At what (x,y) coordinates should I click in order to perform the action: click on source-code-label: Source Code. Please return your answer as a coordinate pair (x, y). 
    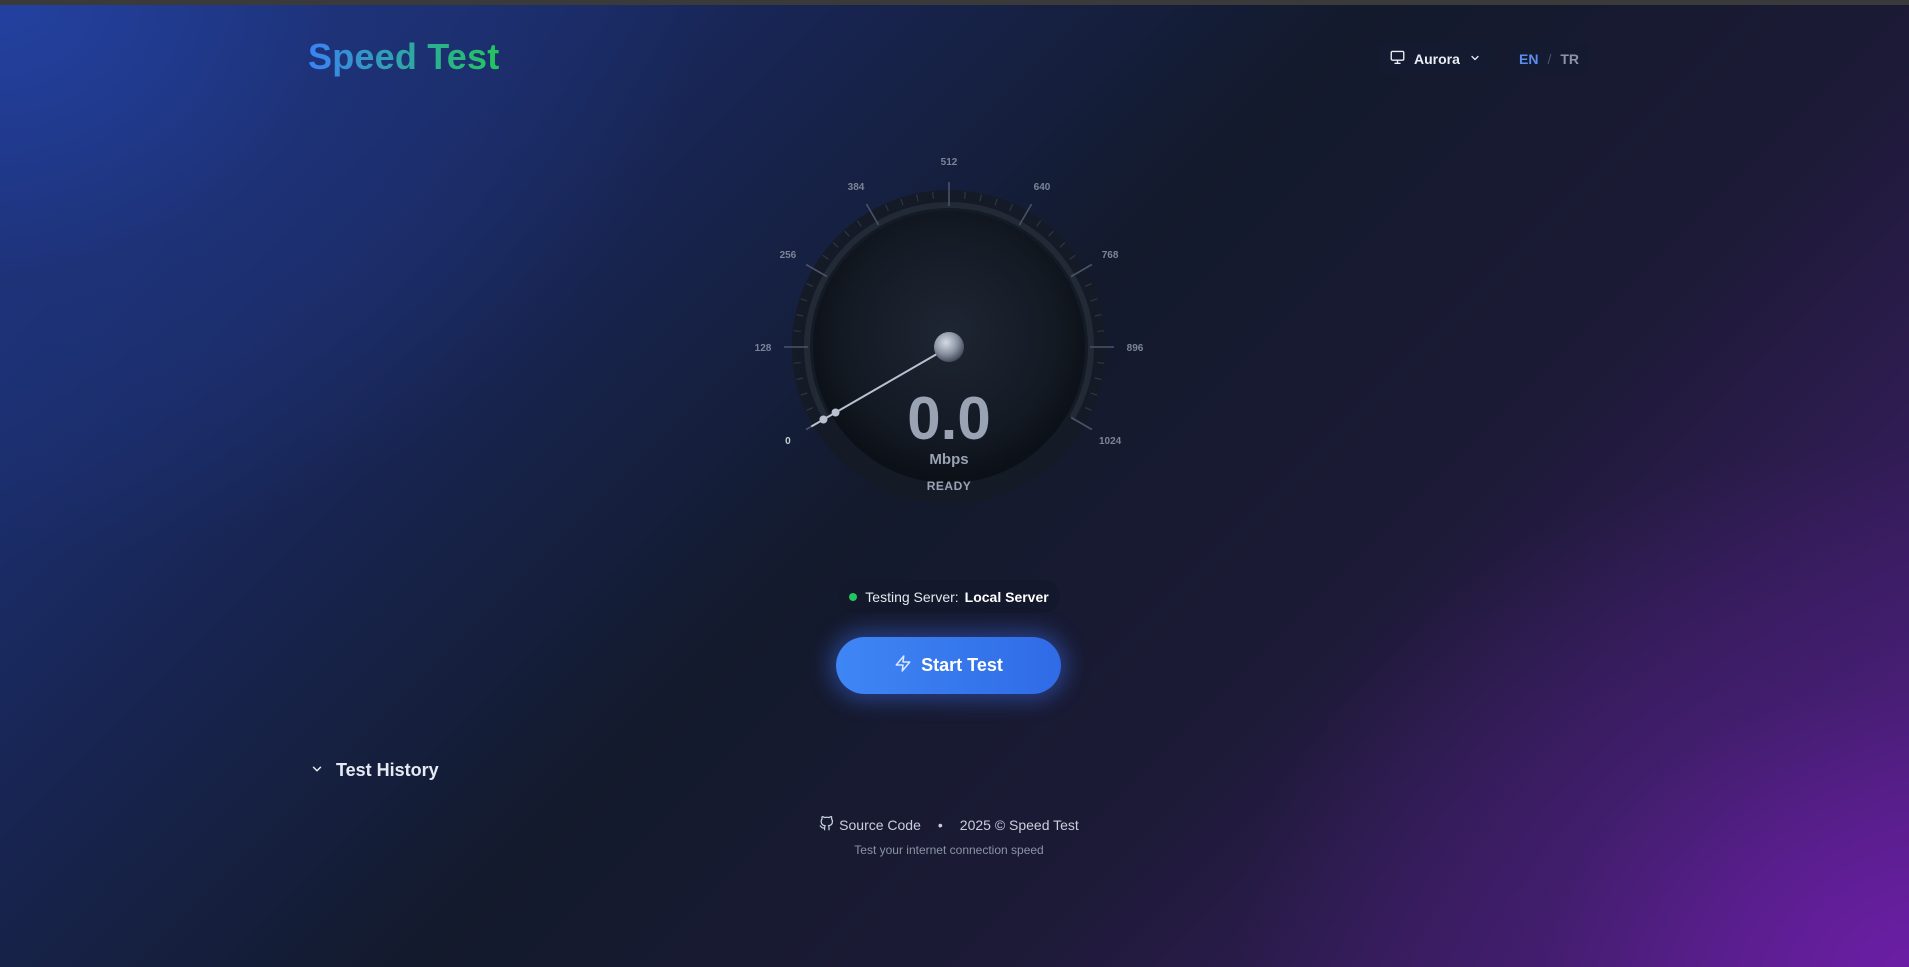
    Looking at the image, I should click on (880, 825).